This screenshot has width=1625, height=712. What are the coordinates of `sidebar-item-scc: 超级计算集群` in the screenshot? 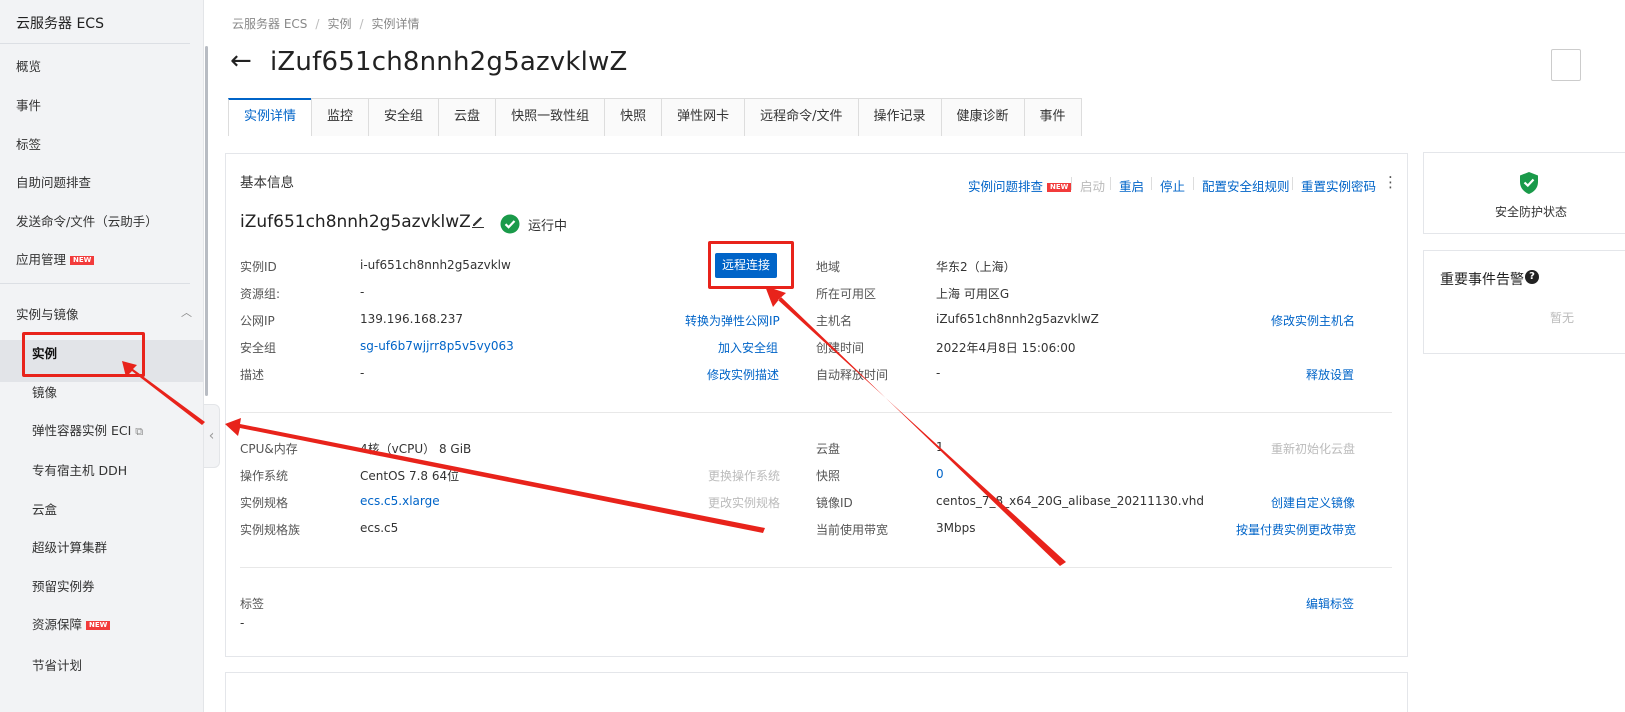 It's located at (69, 546).